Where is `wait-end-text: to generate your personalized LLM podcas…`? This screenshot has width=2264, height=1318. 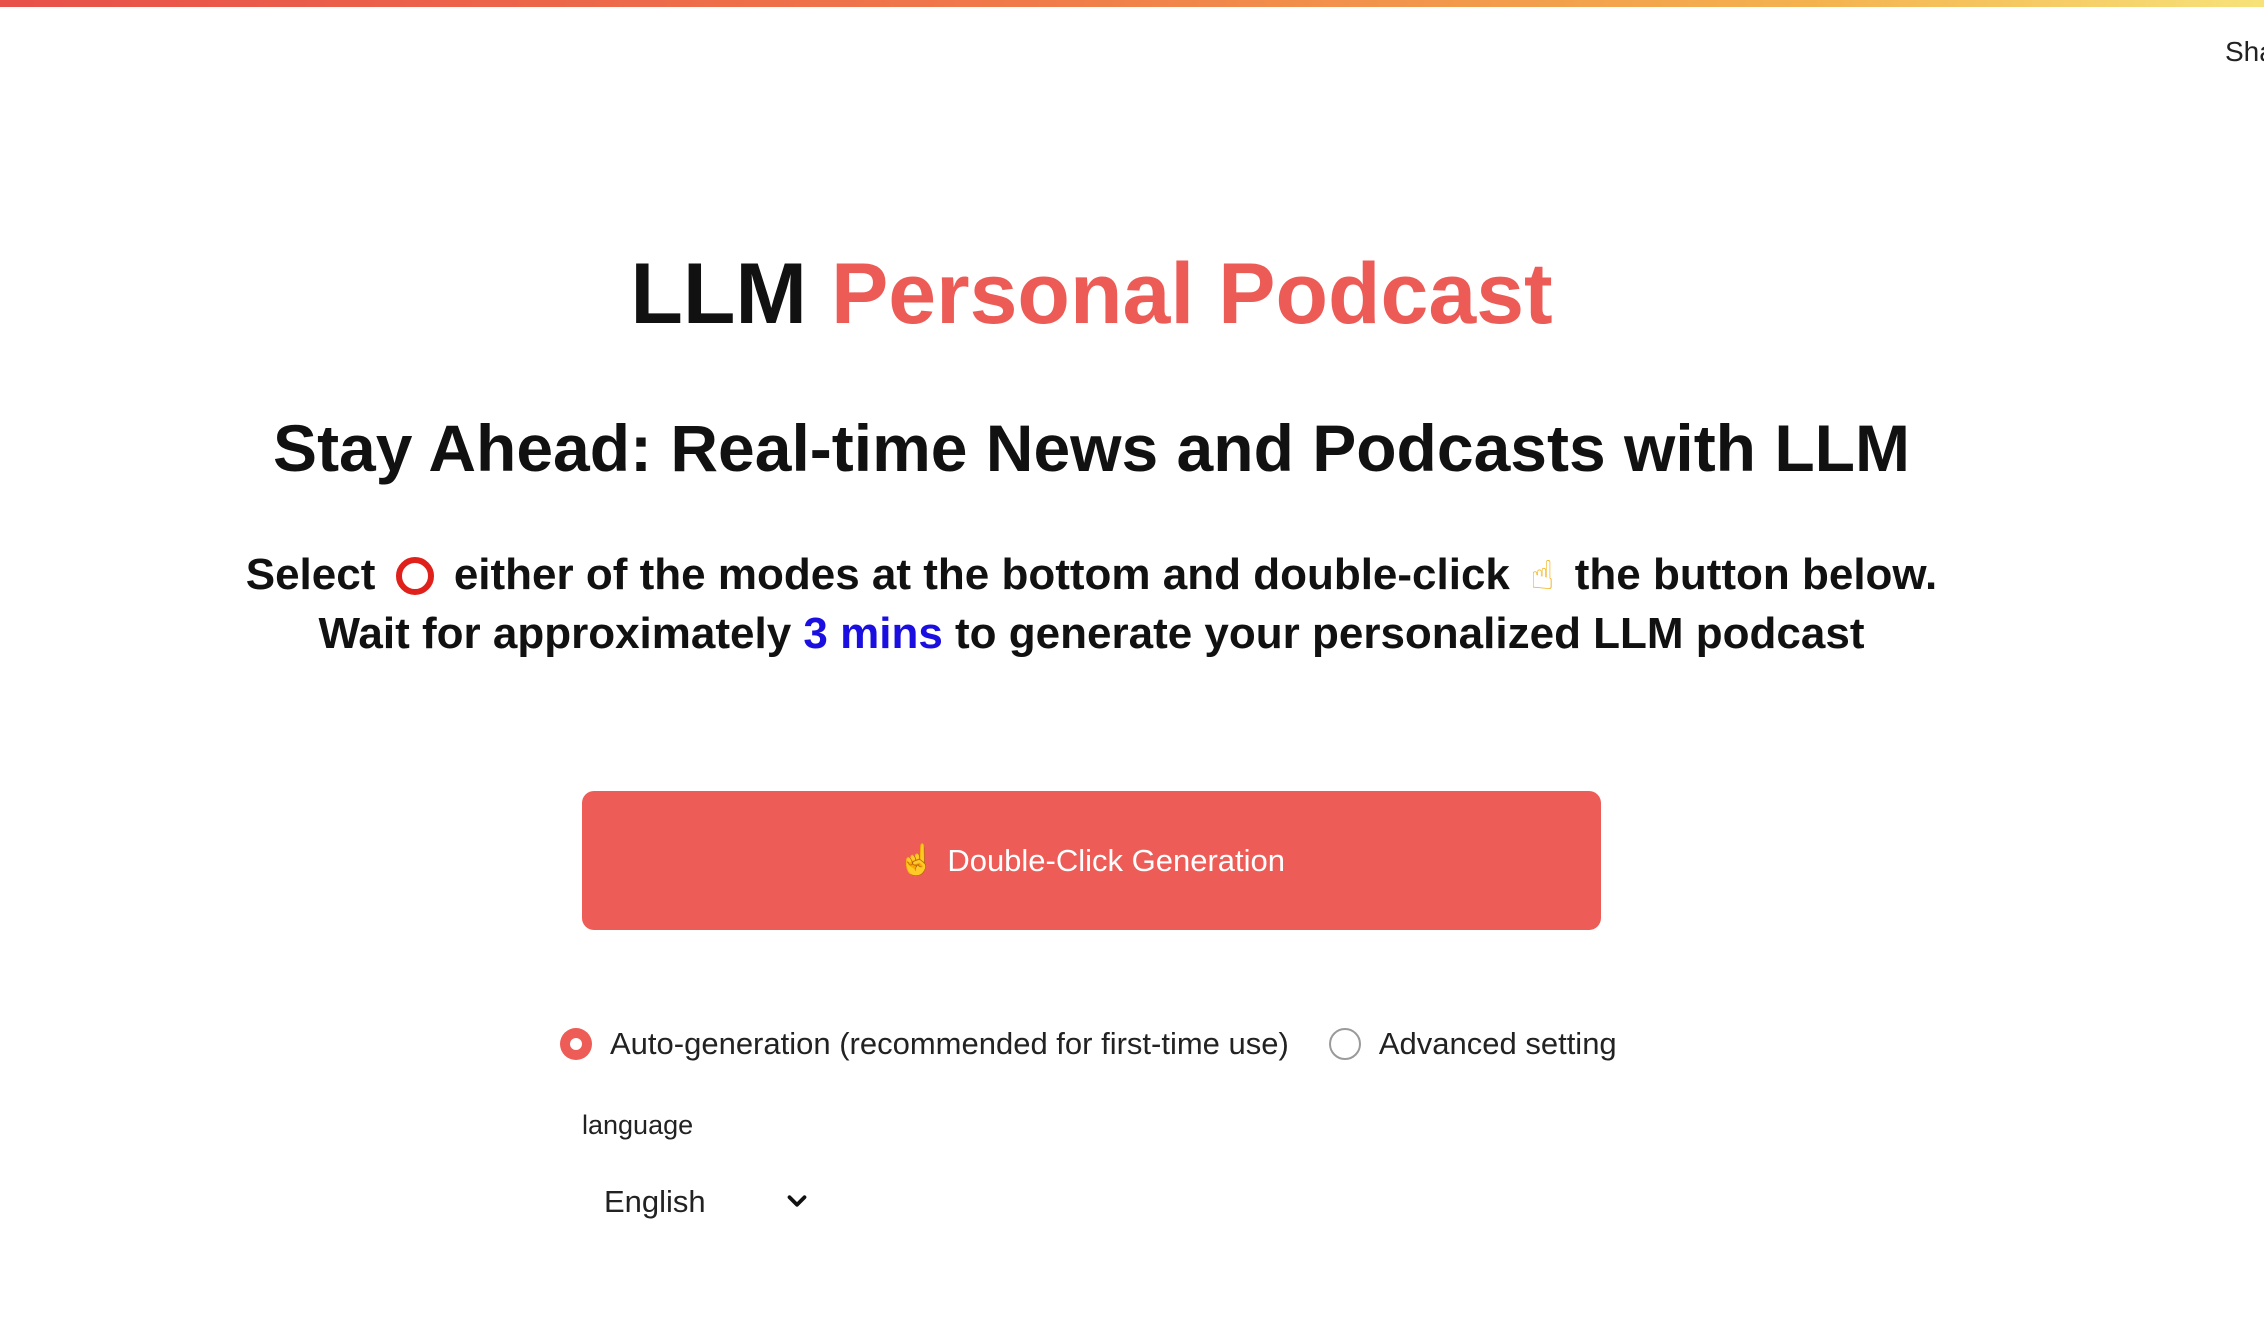 wait-end-text: to generate your personalized LLM podcas… is located at coordinates (1403, 633).